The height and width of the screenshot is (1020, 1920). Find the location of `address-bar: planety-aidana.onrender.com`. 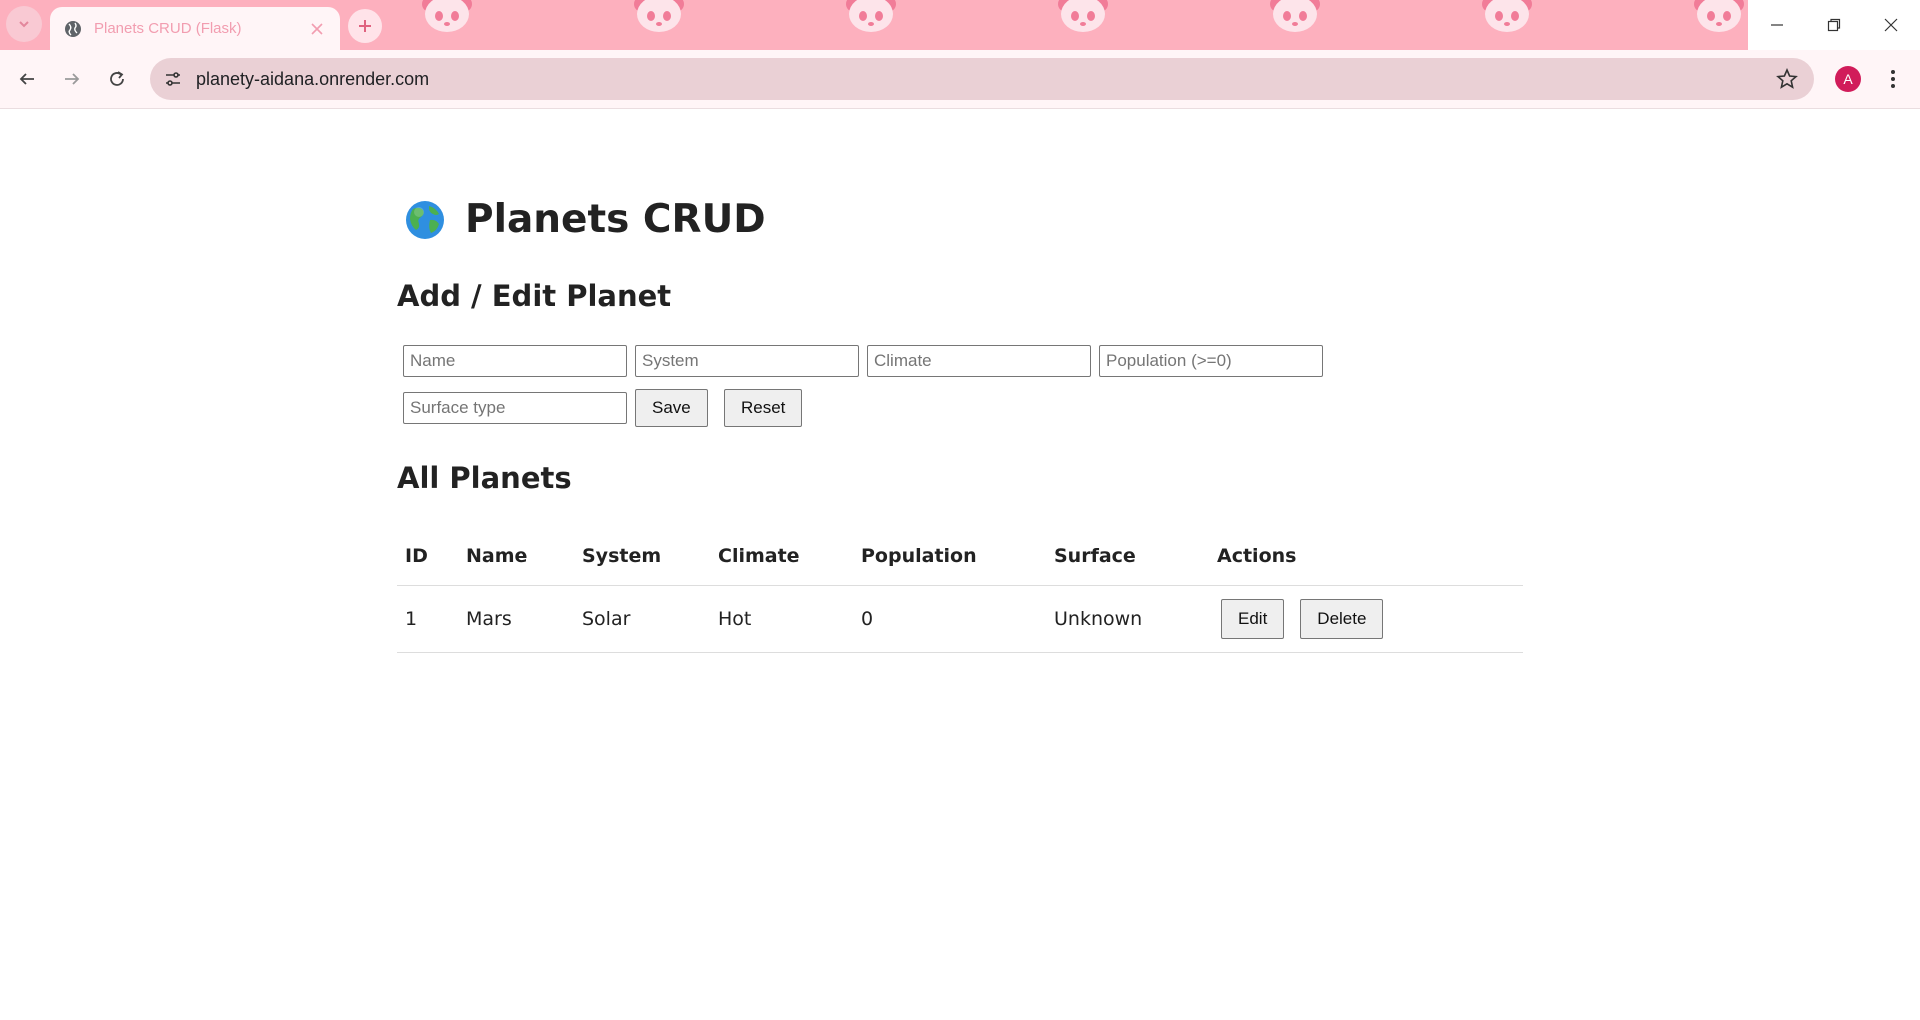

address-bar: planety-aidana.onrender.com is located at coordinates (982, 79).